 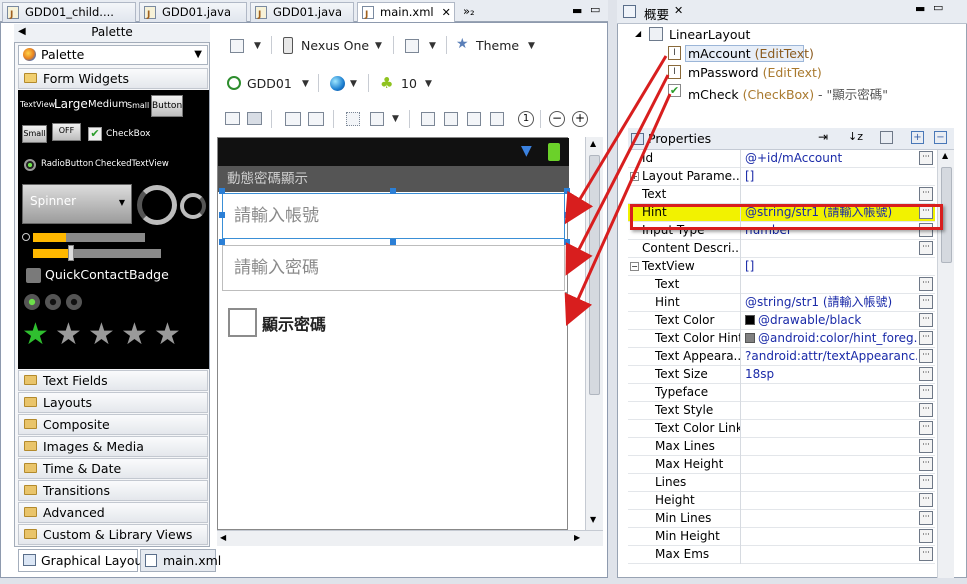 I want to click on annotation-arrows, so click(x=618, y=190).